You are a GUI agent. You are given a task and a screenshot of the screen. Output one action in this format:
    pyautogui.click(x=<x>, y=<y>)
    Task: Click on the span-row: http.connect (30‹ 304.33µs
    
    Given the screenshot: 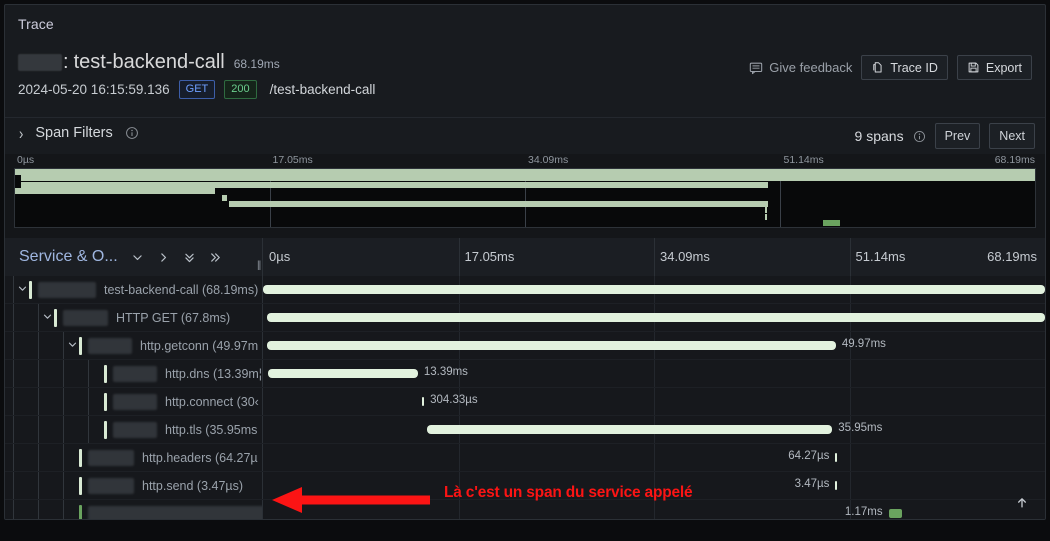 What is the action you would take?
    pyautogui.click(x=525, y=402)
    